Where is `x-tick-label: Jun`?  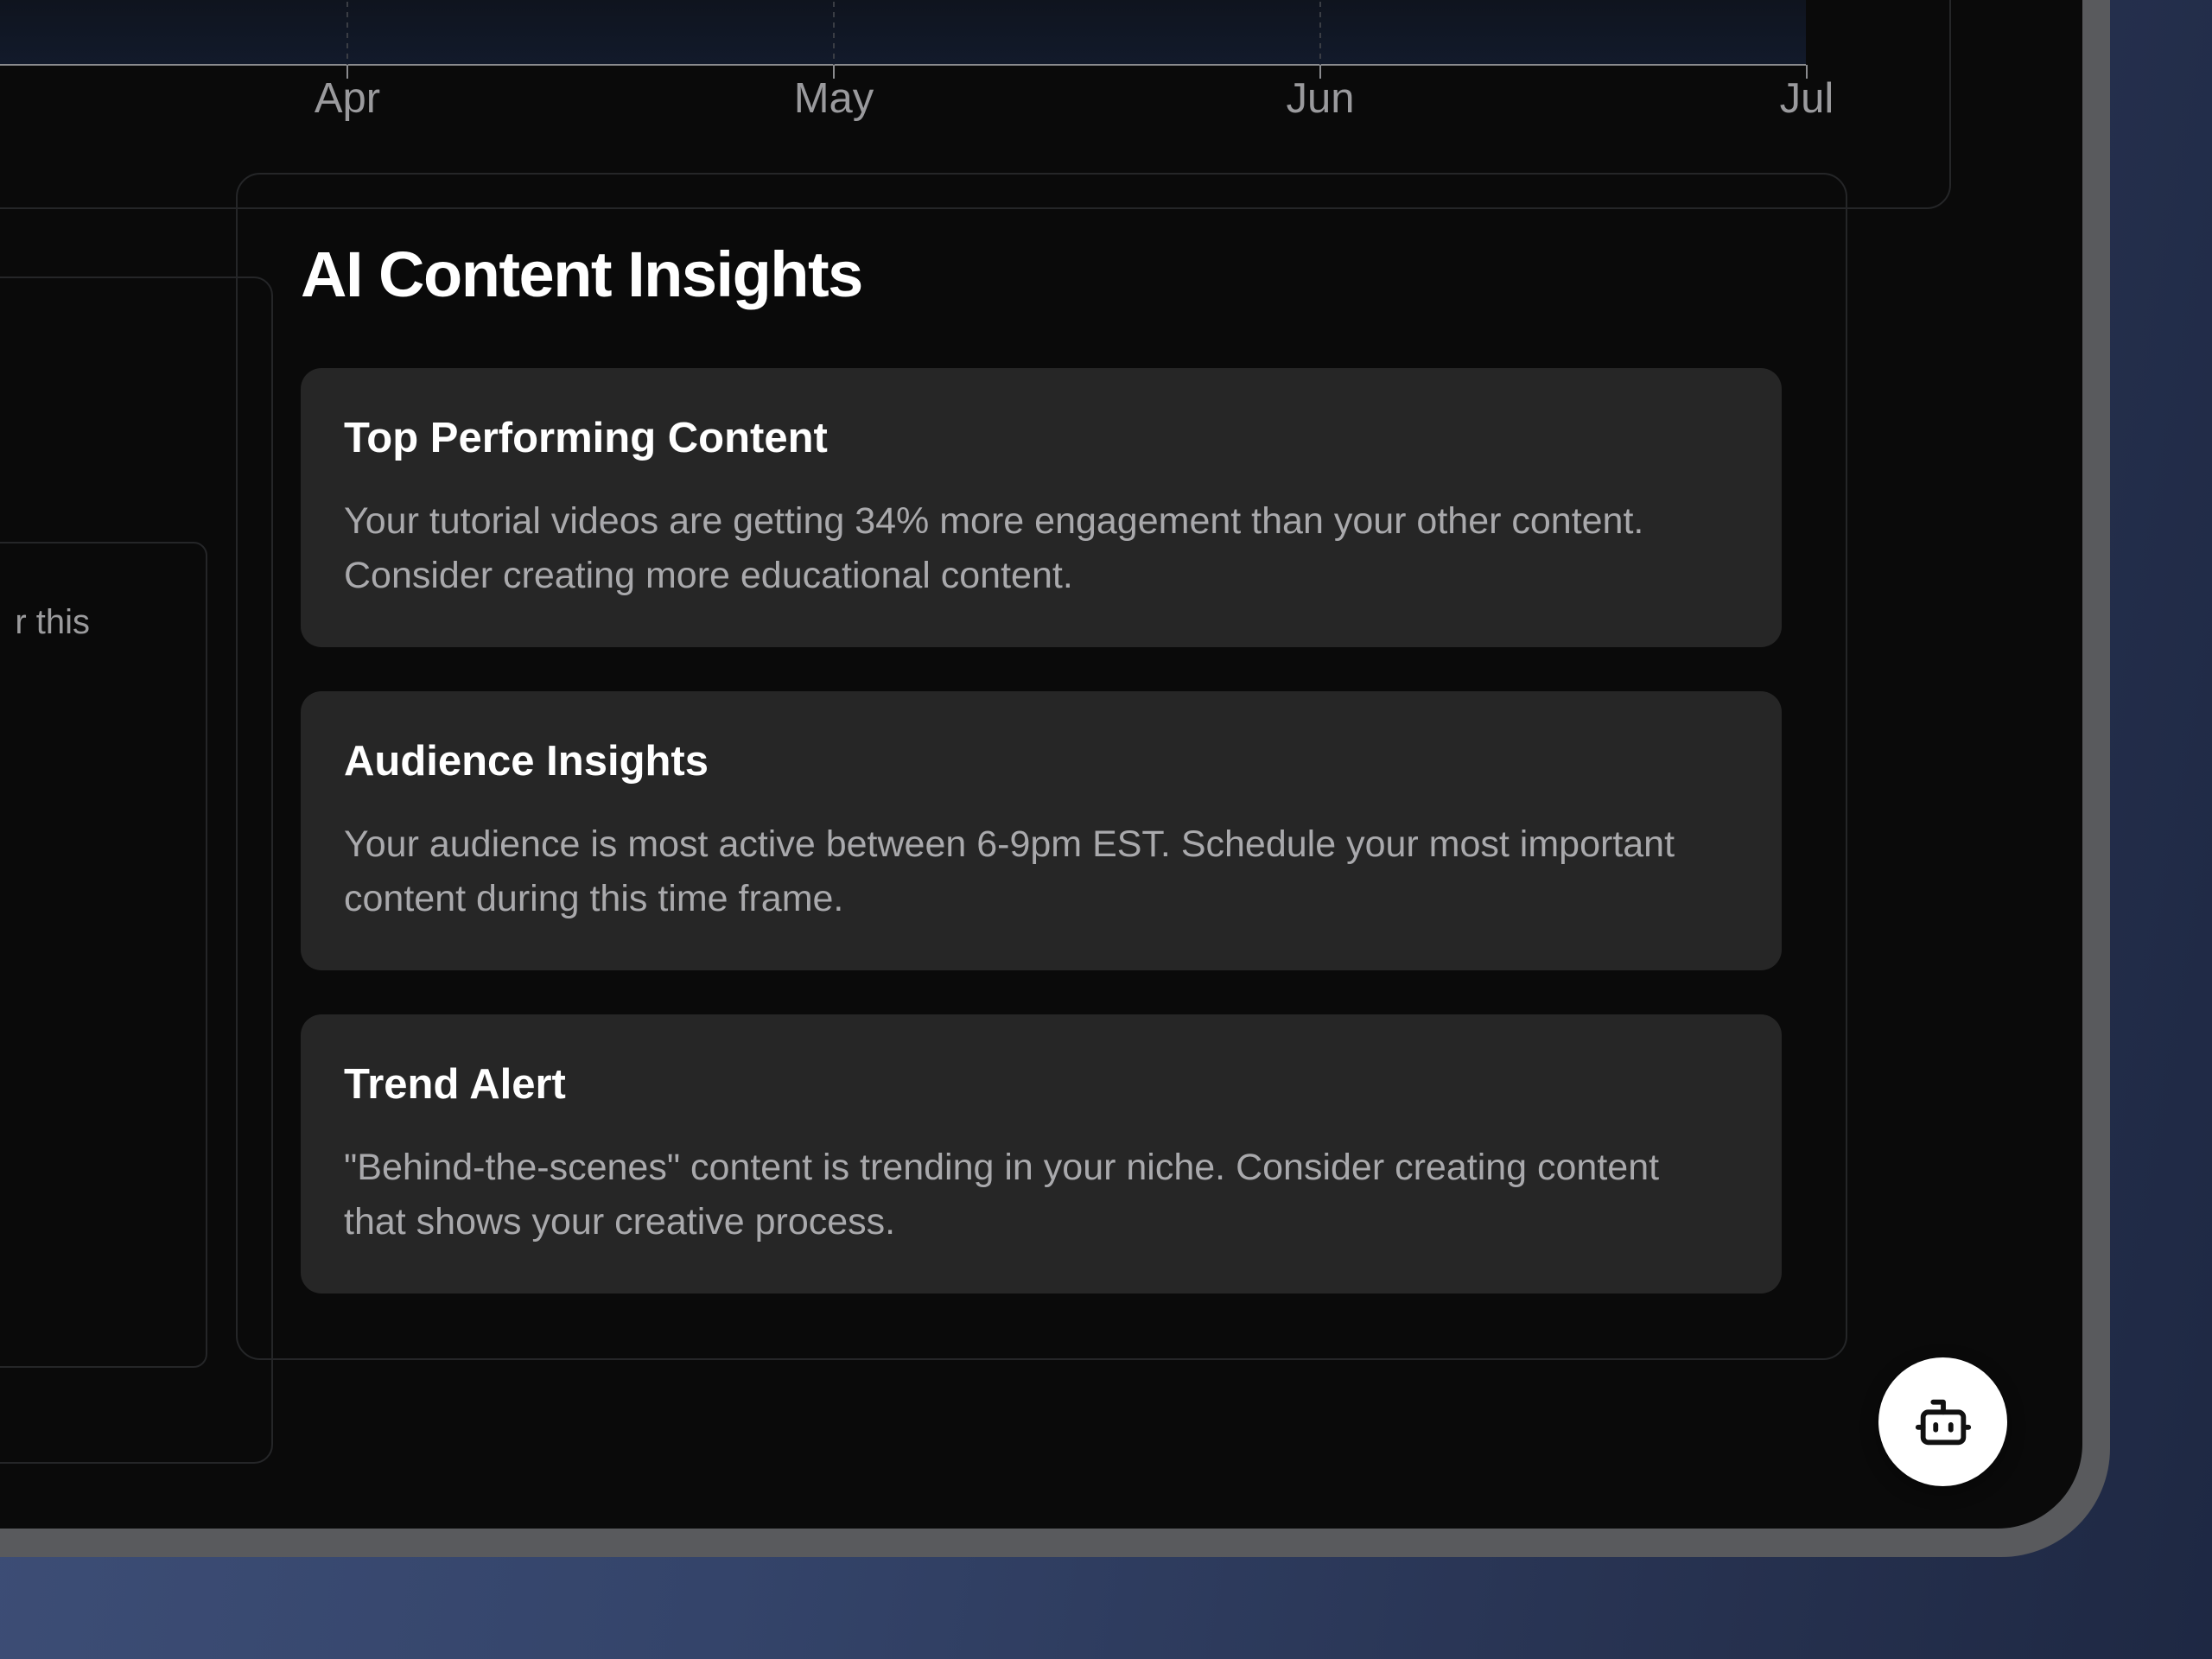
x-tick-label: Jun is located at coordinates (1320, 98).